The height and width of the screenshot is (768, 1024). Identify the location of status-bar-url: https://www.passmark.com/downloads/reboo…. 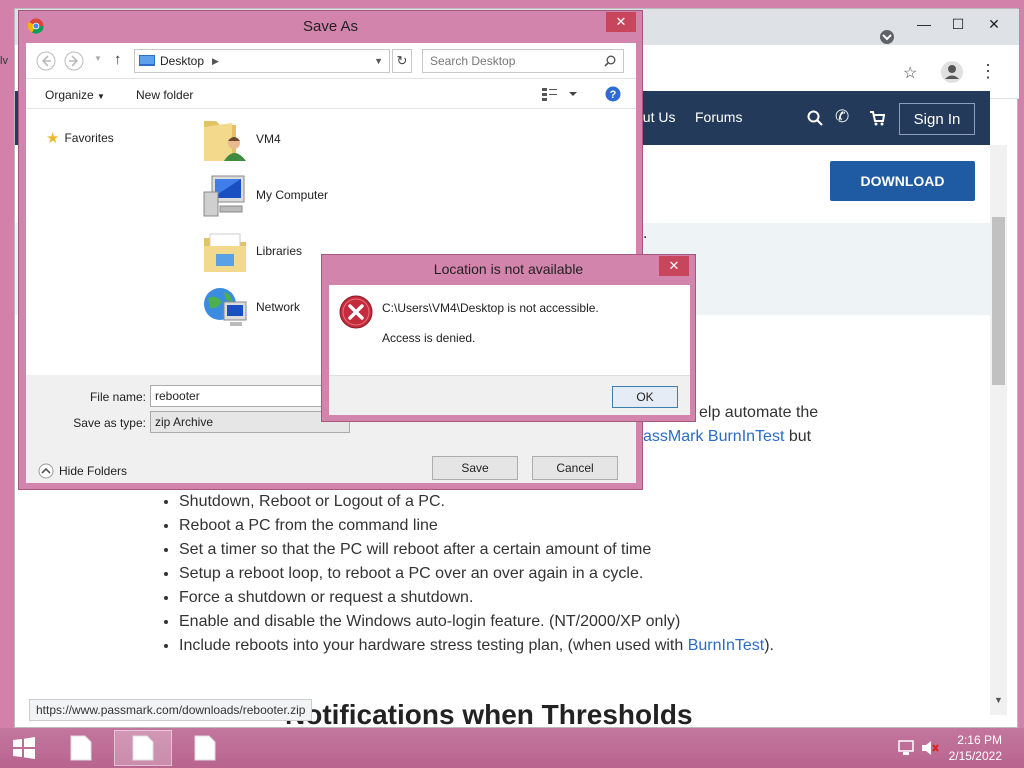
(171, 710).